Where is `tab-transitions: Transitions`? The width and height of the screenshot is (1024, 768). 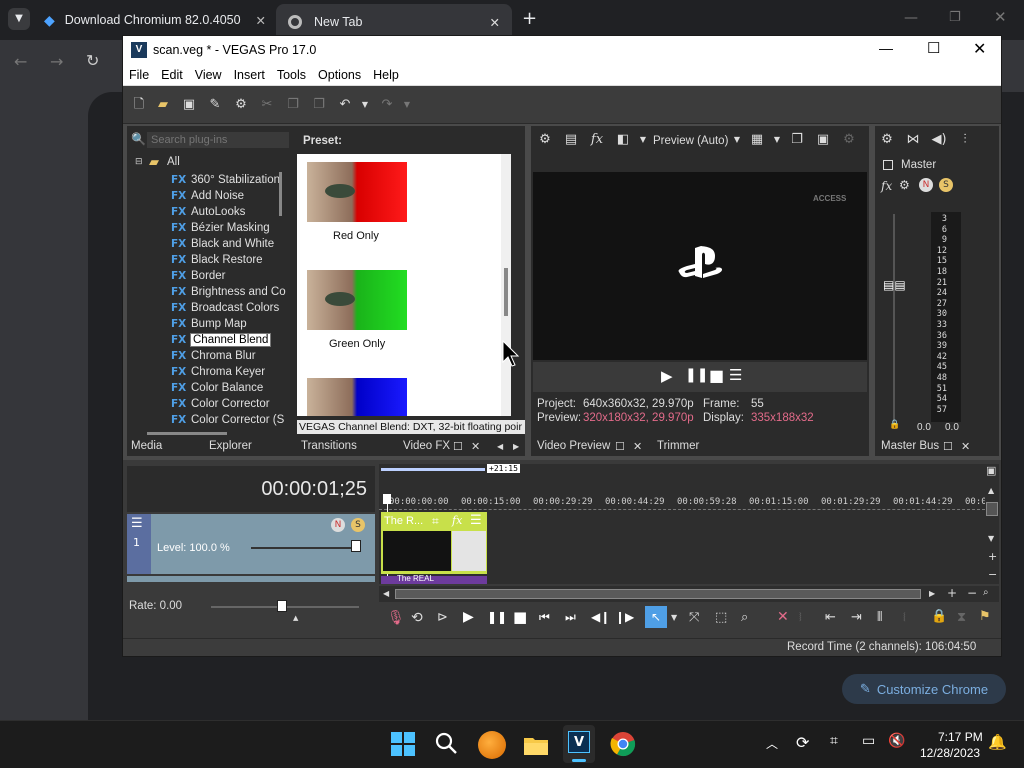
tab-transitions: Transitions is located at coordinates (329, 446).